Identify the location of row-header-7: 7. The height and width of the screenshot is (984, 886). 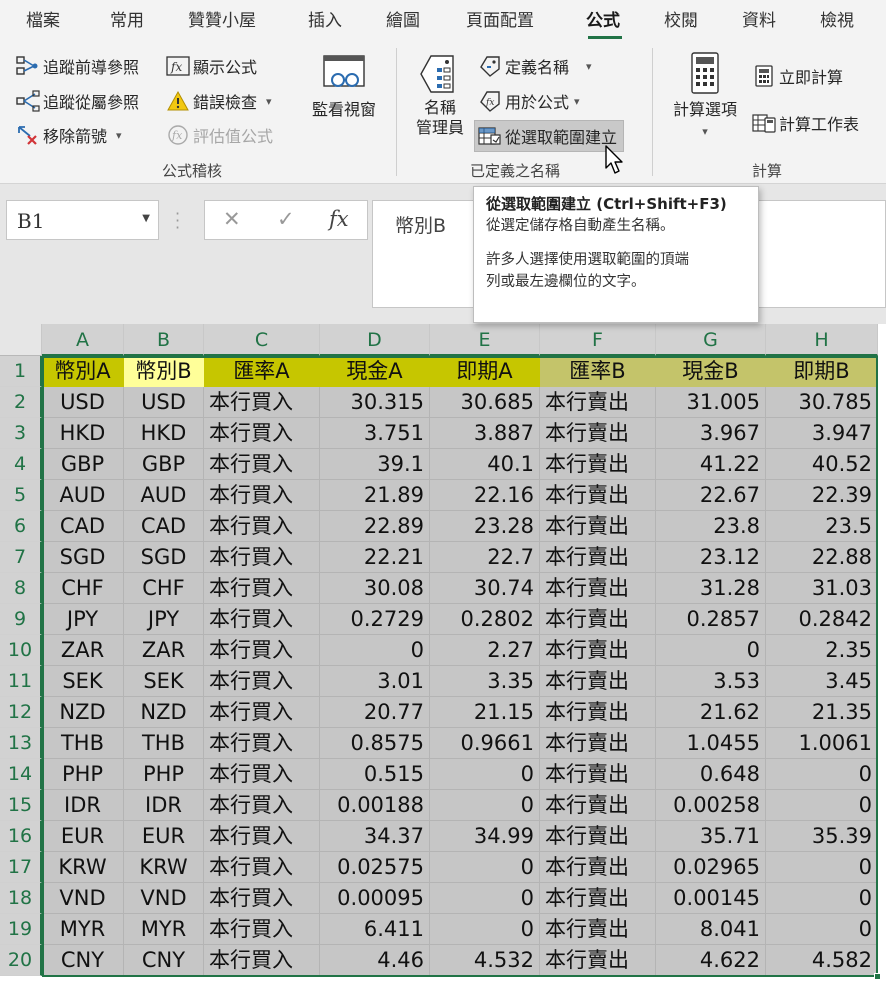
(21, 557).